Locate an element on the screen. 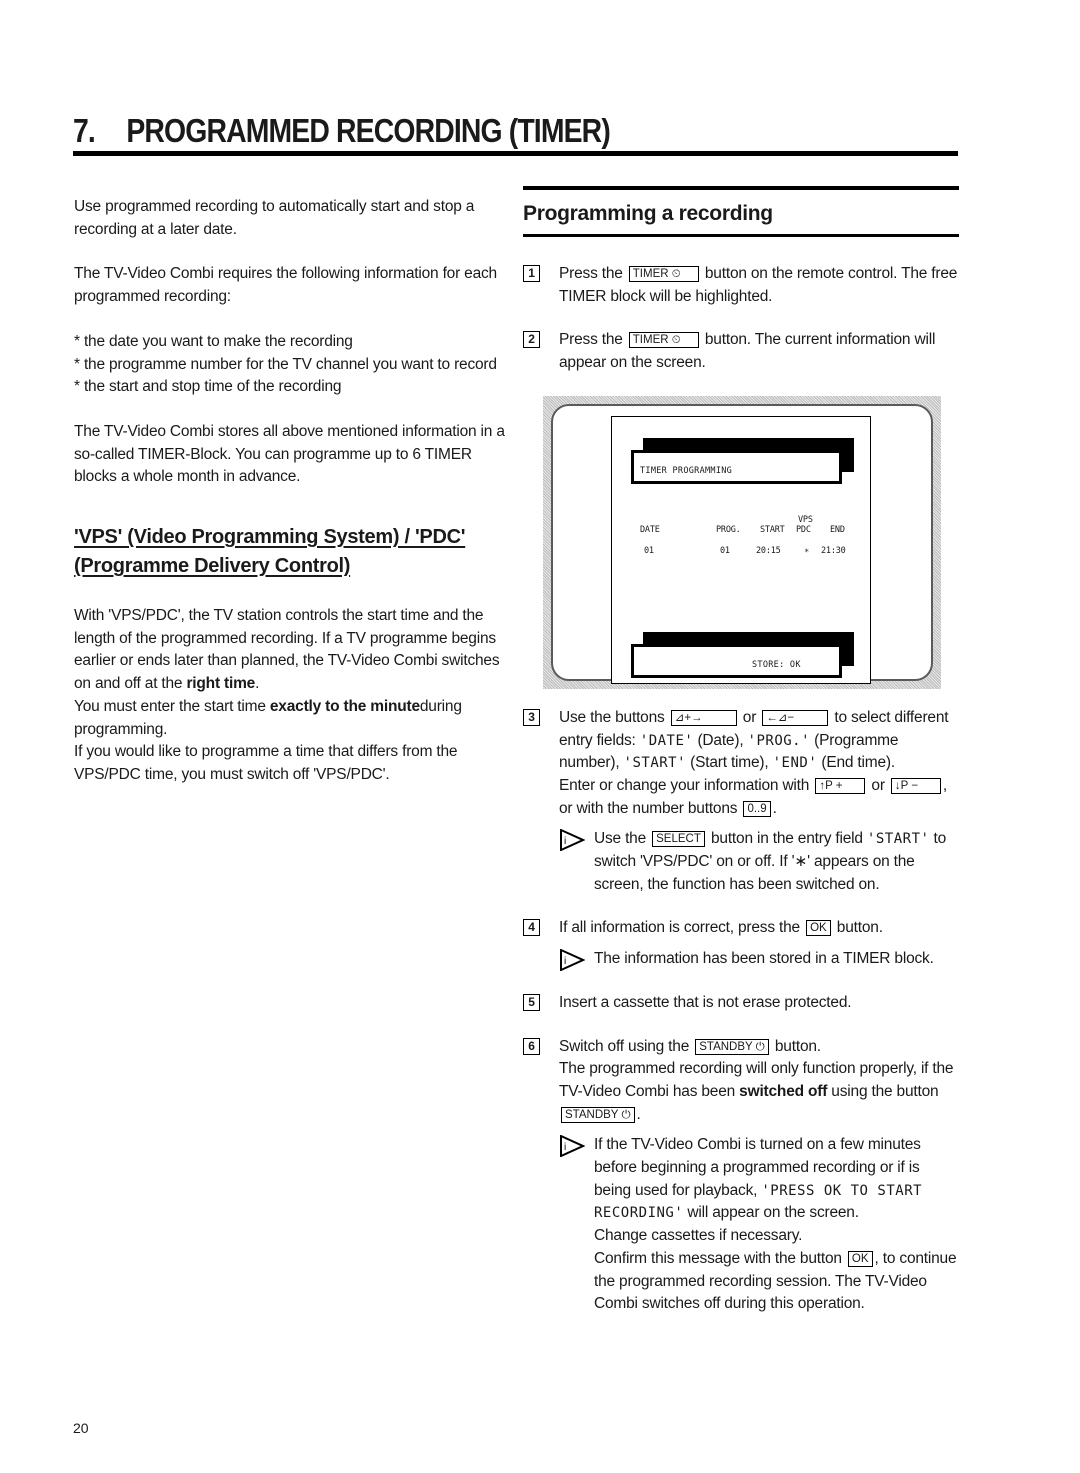  text: Change cassettes if necessary. is located at coordinates (698, 1236).